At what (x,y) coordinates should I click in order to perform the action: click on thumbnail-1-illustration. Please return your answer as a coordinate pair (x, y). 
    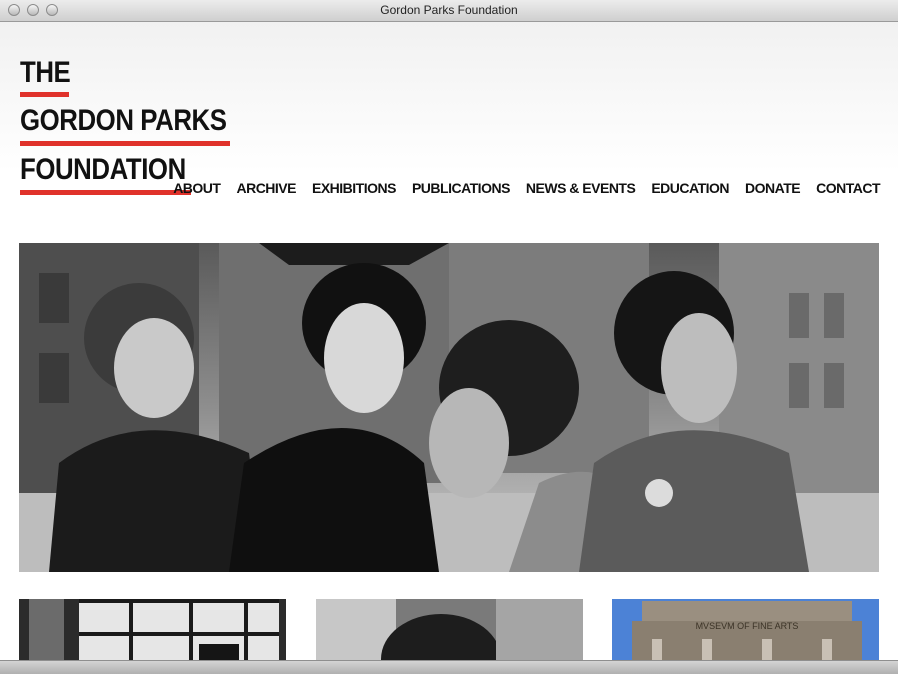
    Looking at the image, I should click on (152, 629).